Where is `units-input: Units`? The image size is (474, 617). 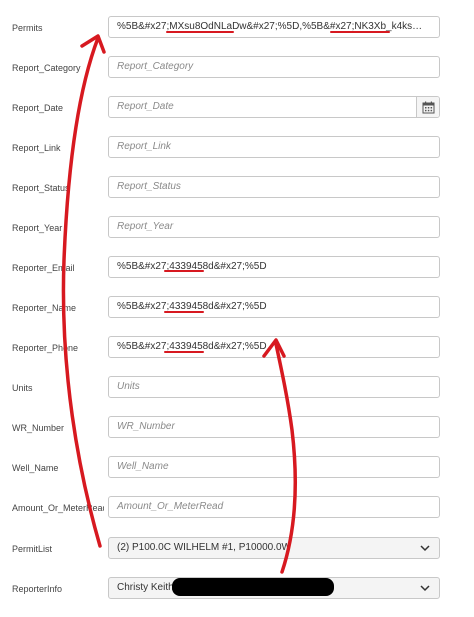 units-input: Units is located at coordinates (274, 387).